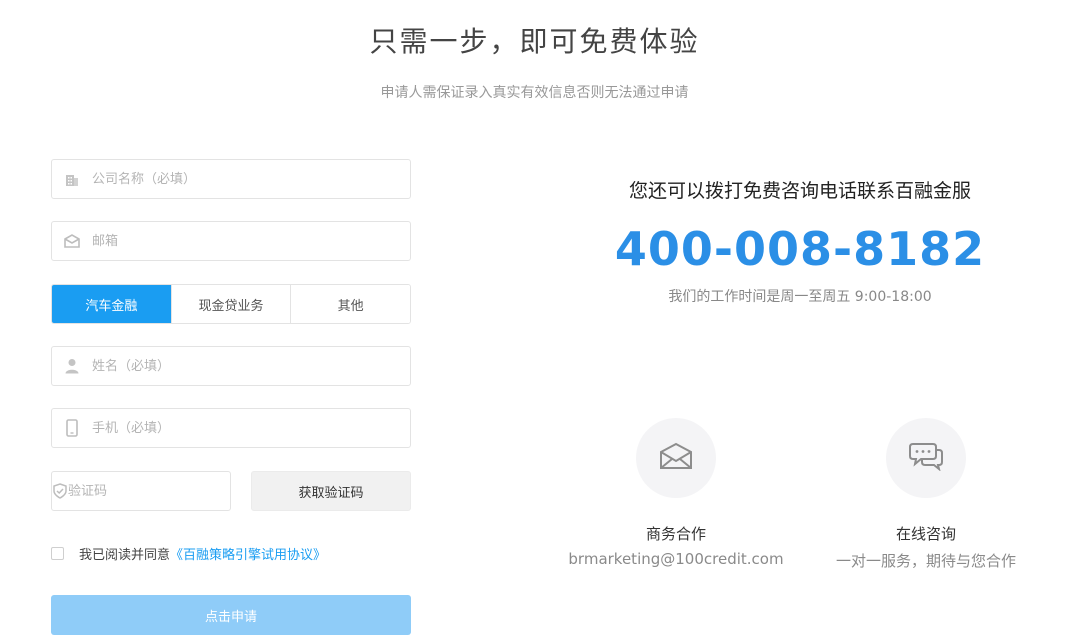  What do you see at coordinates (231, 615) in the screenshot?
I see `submit-button: 点击申请` at bounding box center [231, 615].